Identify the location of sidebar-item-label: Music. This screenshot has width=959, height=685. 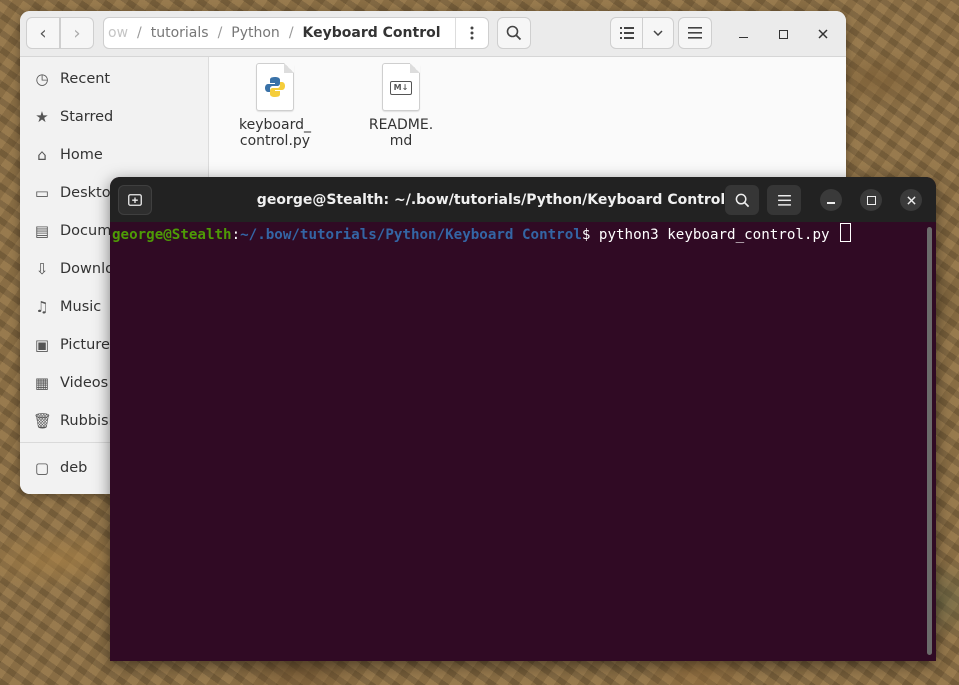
(81, 307).